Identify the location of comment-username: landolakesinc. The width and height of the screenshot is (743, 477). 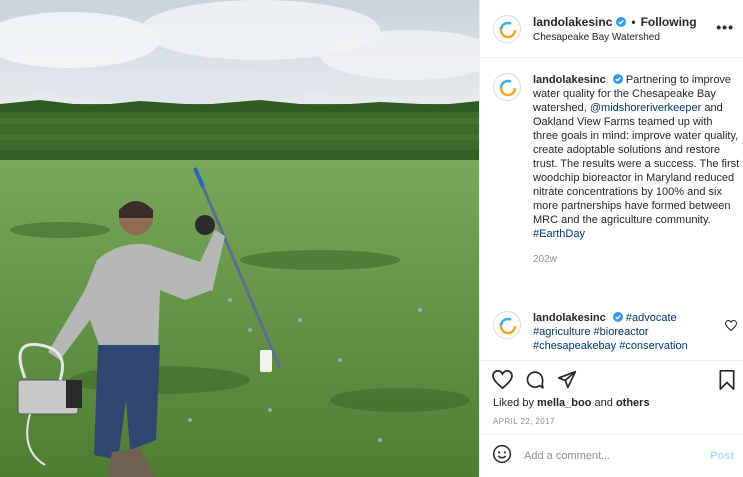
(569, 318).